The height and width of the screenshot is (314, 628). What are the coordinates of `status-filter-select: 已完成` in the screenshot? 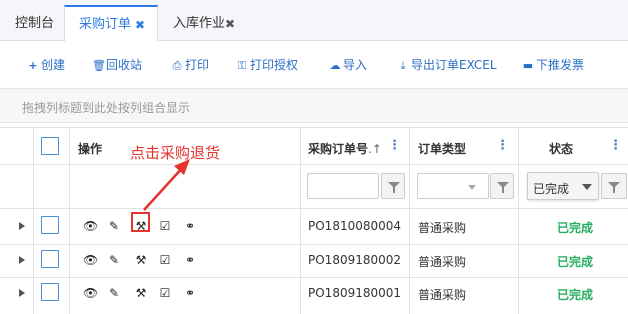 It's located at (563, 186).